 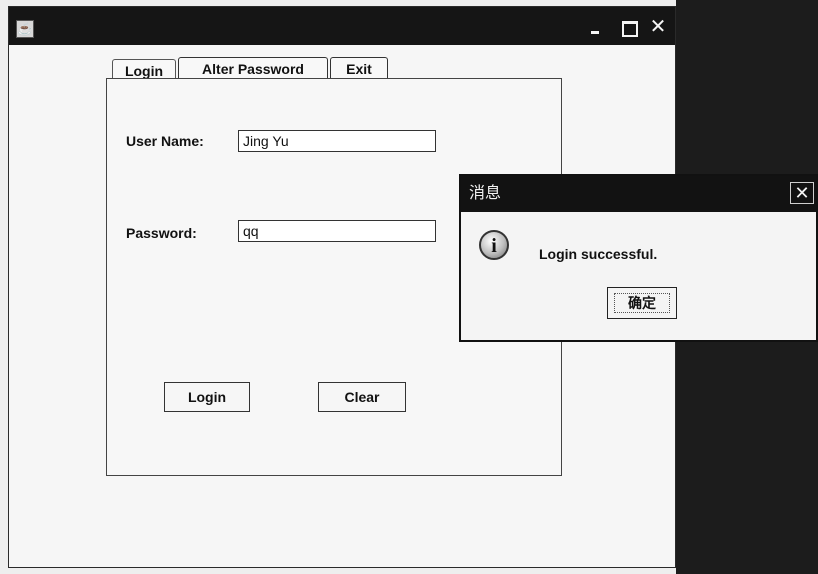 What do you see at coordinates (207, 397) in the screenshot?
I see `login-button: Login` at bounding box center [207, 397].